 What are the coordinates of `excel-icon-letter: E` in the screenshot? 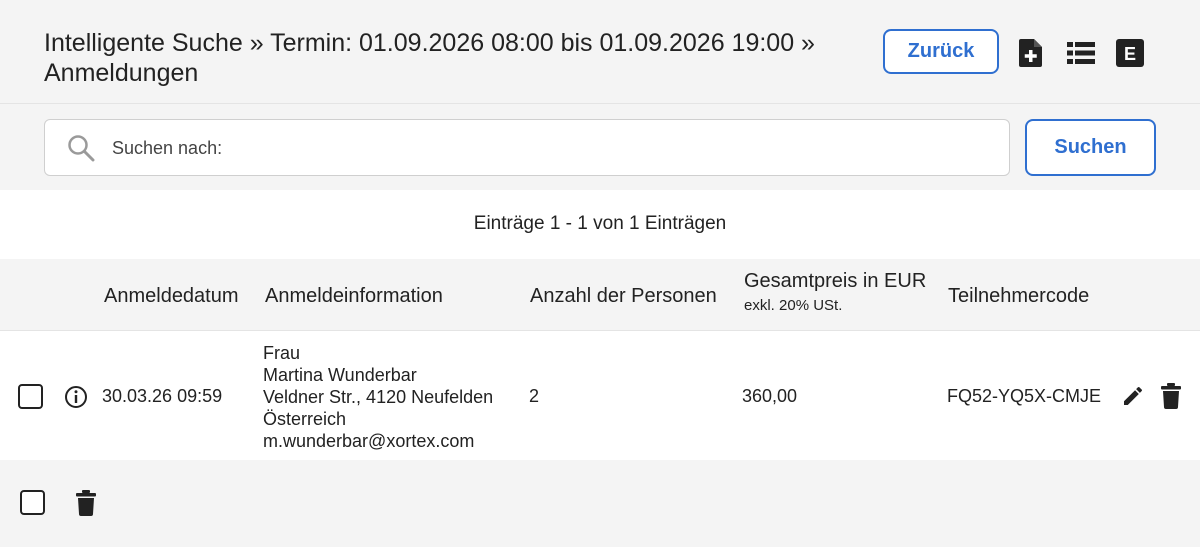 It's located at (1130, 54).